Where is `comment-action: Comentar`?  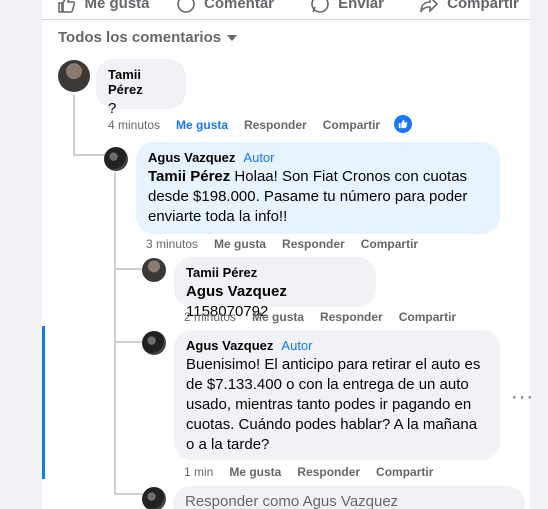 comment-action: Comentar is located at coordinates (225, 7).